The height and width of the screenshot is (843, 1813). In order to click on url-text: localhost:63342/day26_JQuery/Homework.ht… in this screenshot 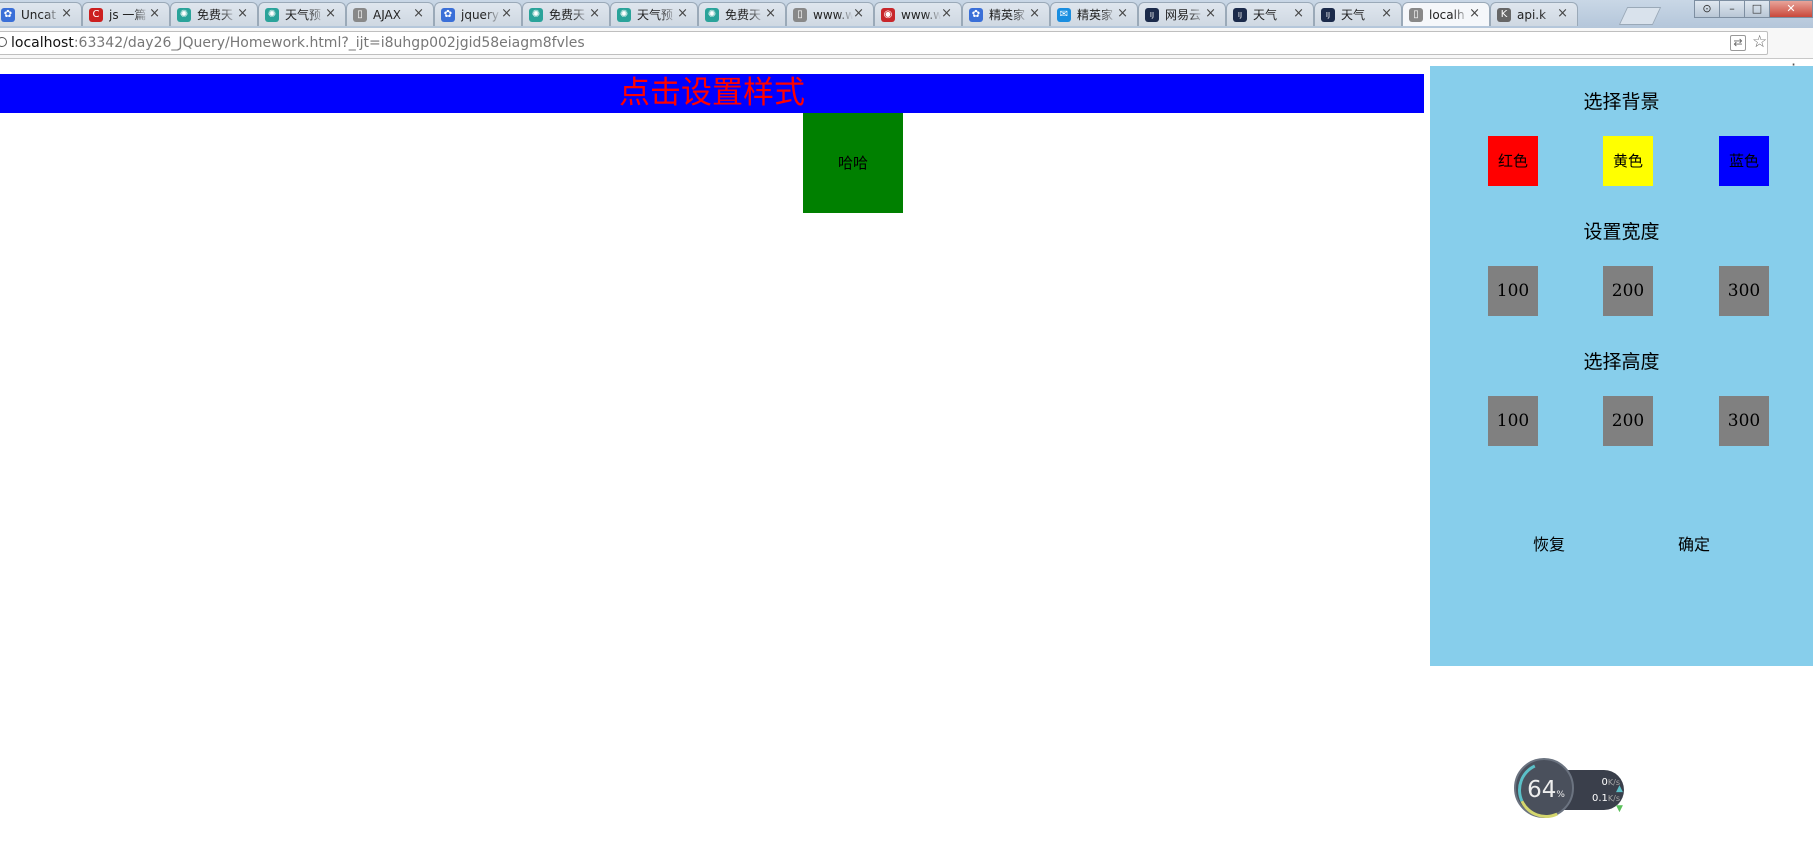, I will do `click(298, 43)`.